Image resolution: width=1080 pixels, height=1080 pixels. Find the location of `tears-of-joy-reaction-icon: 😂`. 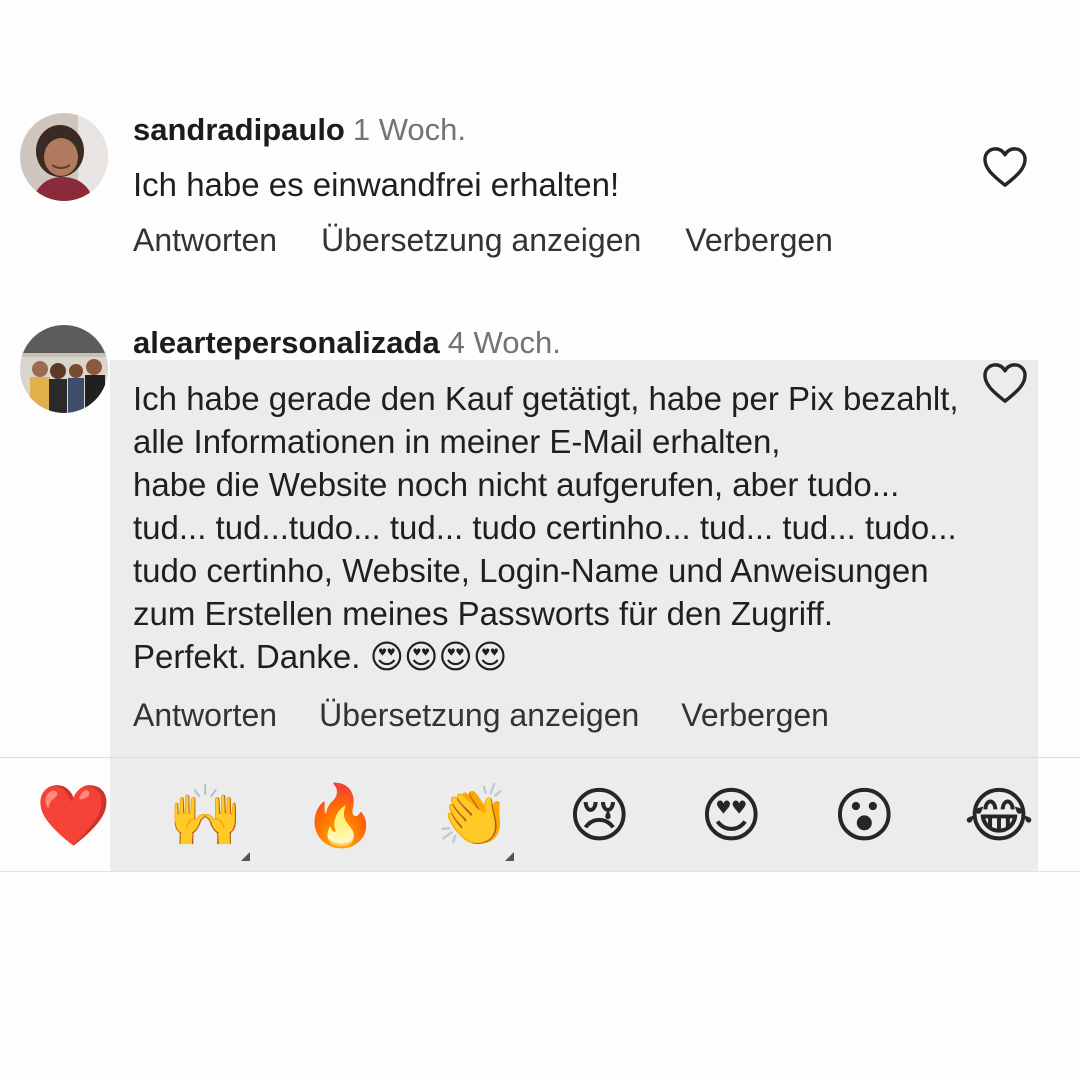

tears-of-joy-reaction-icon: 😂 is located at coordinates (999, 816).